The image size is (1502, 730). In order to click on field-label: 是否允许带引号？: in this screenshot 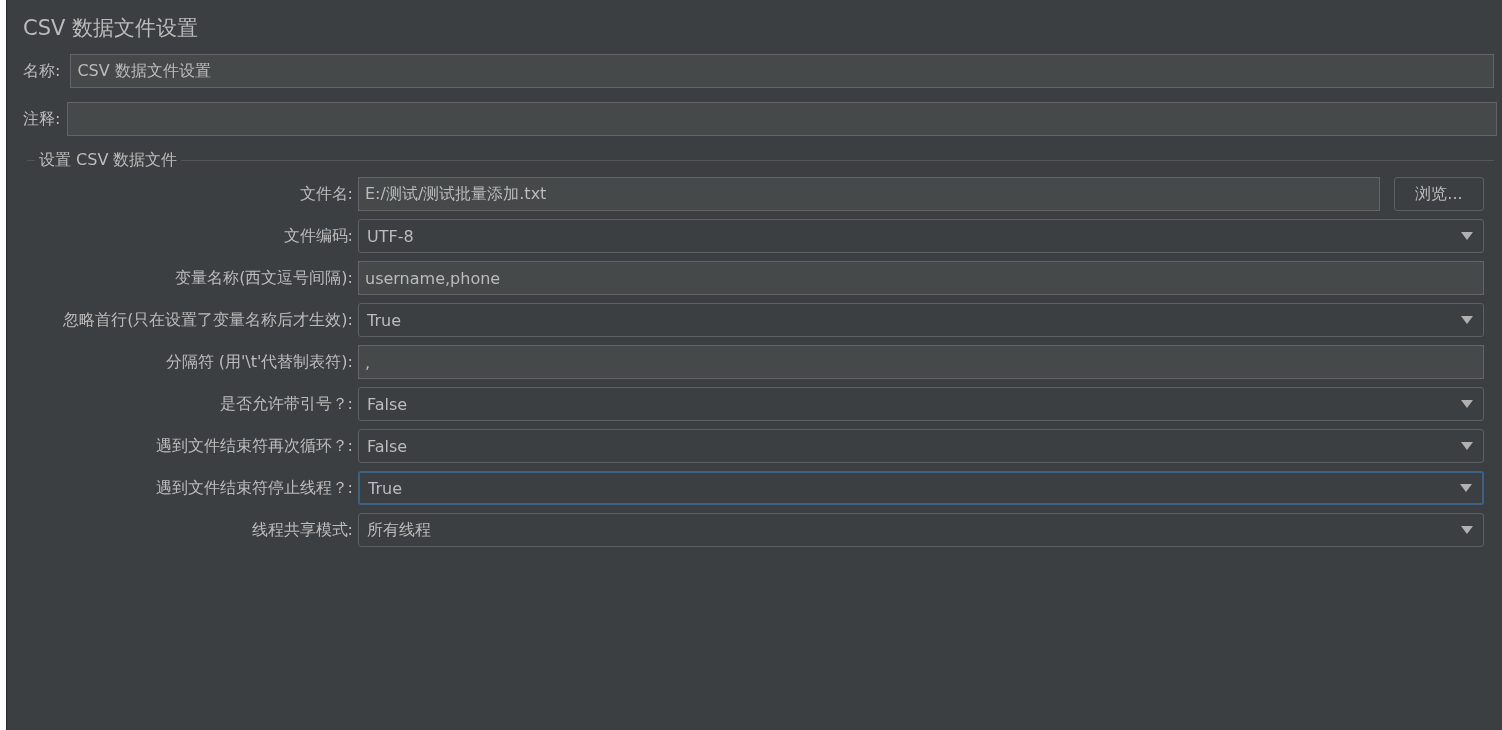, I will do `click(285, 404)`.